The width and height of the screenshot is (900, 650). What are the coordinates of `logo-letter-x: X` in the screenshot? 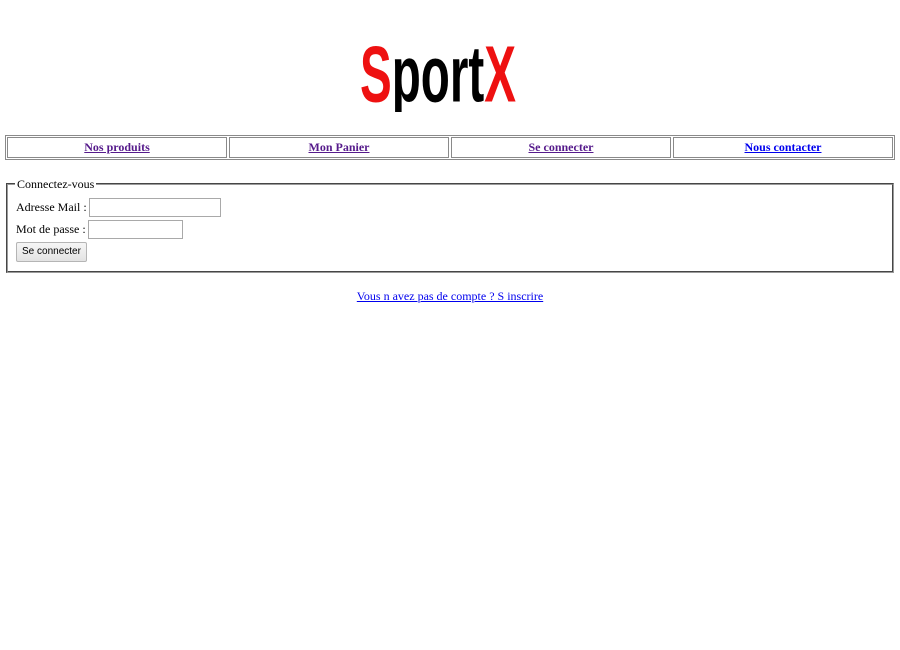 It's located at (500, 71).